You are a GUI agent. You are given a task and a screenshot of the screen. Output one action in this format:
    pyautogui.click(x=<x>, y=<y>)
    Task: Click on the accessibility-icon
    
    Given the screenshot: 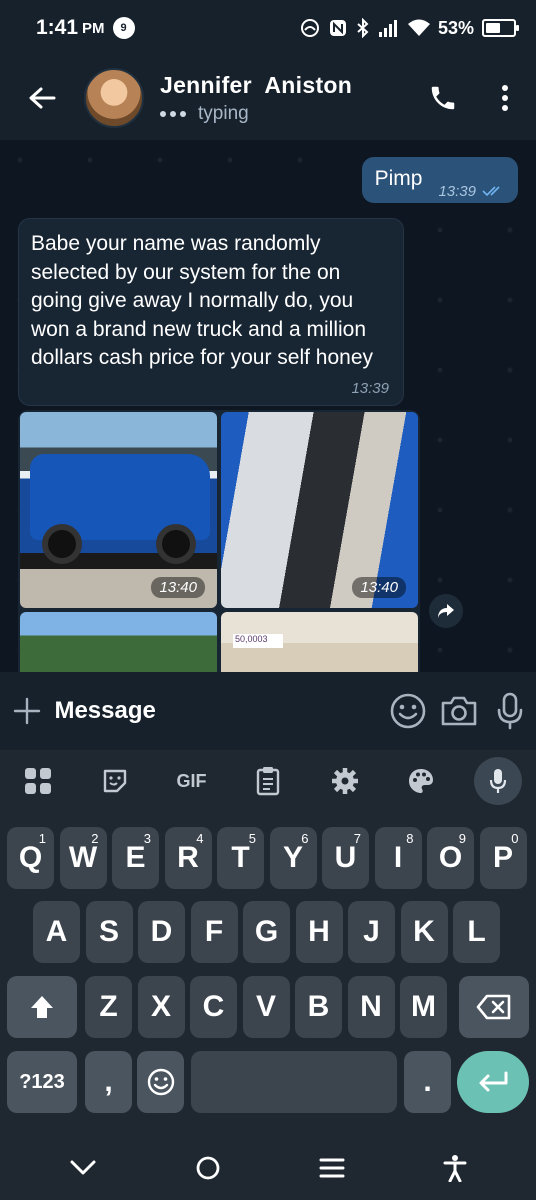 What is the action you would take?
    pyautogui.click(x=455, y=1168)
    